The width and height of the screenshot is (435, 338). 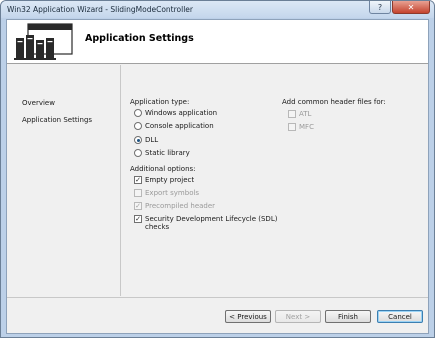 What do you see at coordinates (160, 102) in the screenshot?
I see `application-type-label: Application type:` at bounding box center [160, 102].